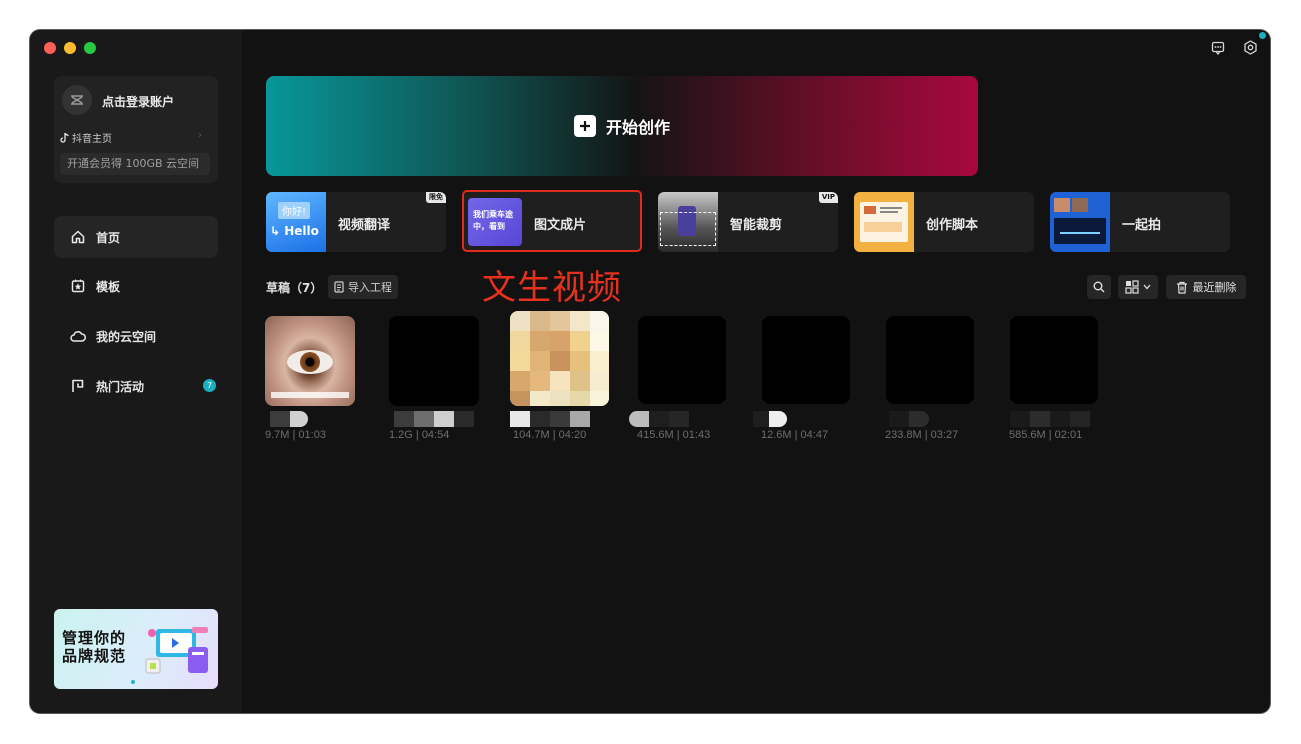 This screenshot has height=744, width=1301. What do you see at coordinates (126, 336) in the screenshot?
I see `sidebar-item-label: 我的云空间` at bounding box center [126, 336].